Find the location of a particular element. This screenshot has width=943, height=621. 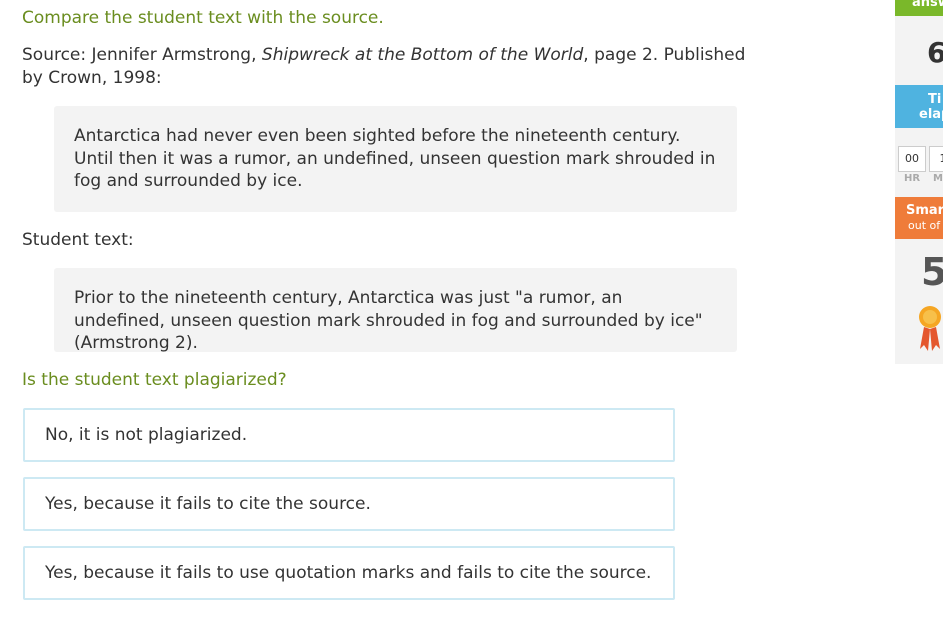

timer-hours: 00 is located at coordinates (912, 159).